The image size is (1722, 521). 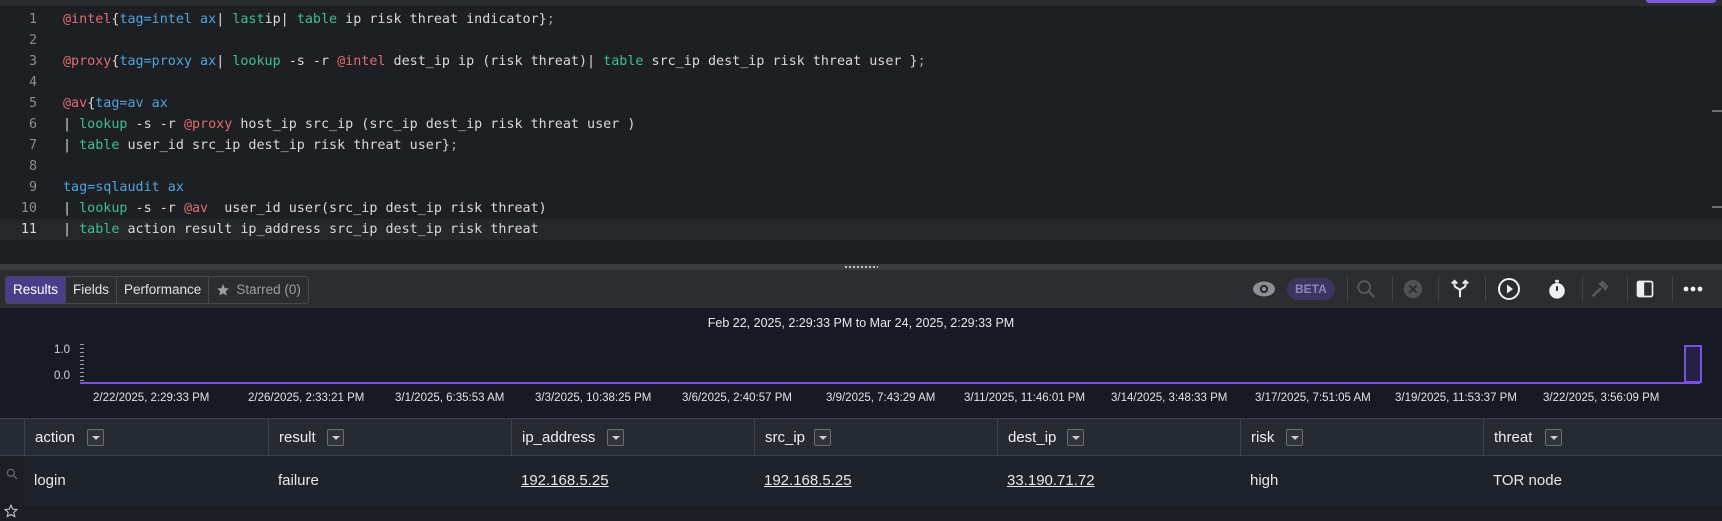 What do you see at coordinates (155, 124) in the screenshot?
I see `code-token: -s -r` at bounding box center [155, 124].